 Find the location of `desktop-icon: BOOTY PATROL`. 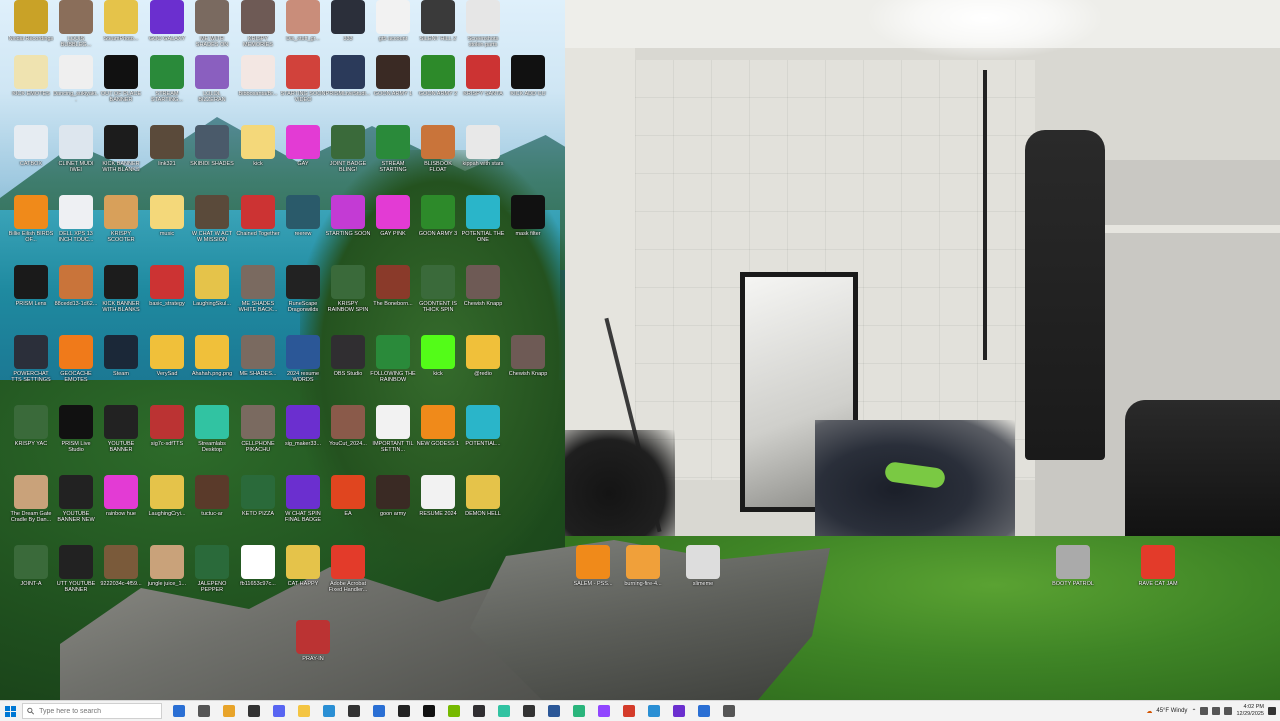

desktop-icon: BOOTY PATROL is located at coordinates (1073, 580).